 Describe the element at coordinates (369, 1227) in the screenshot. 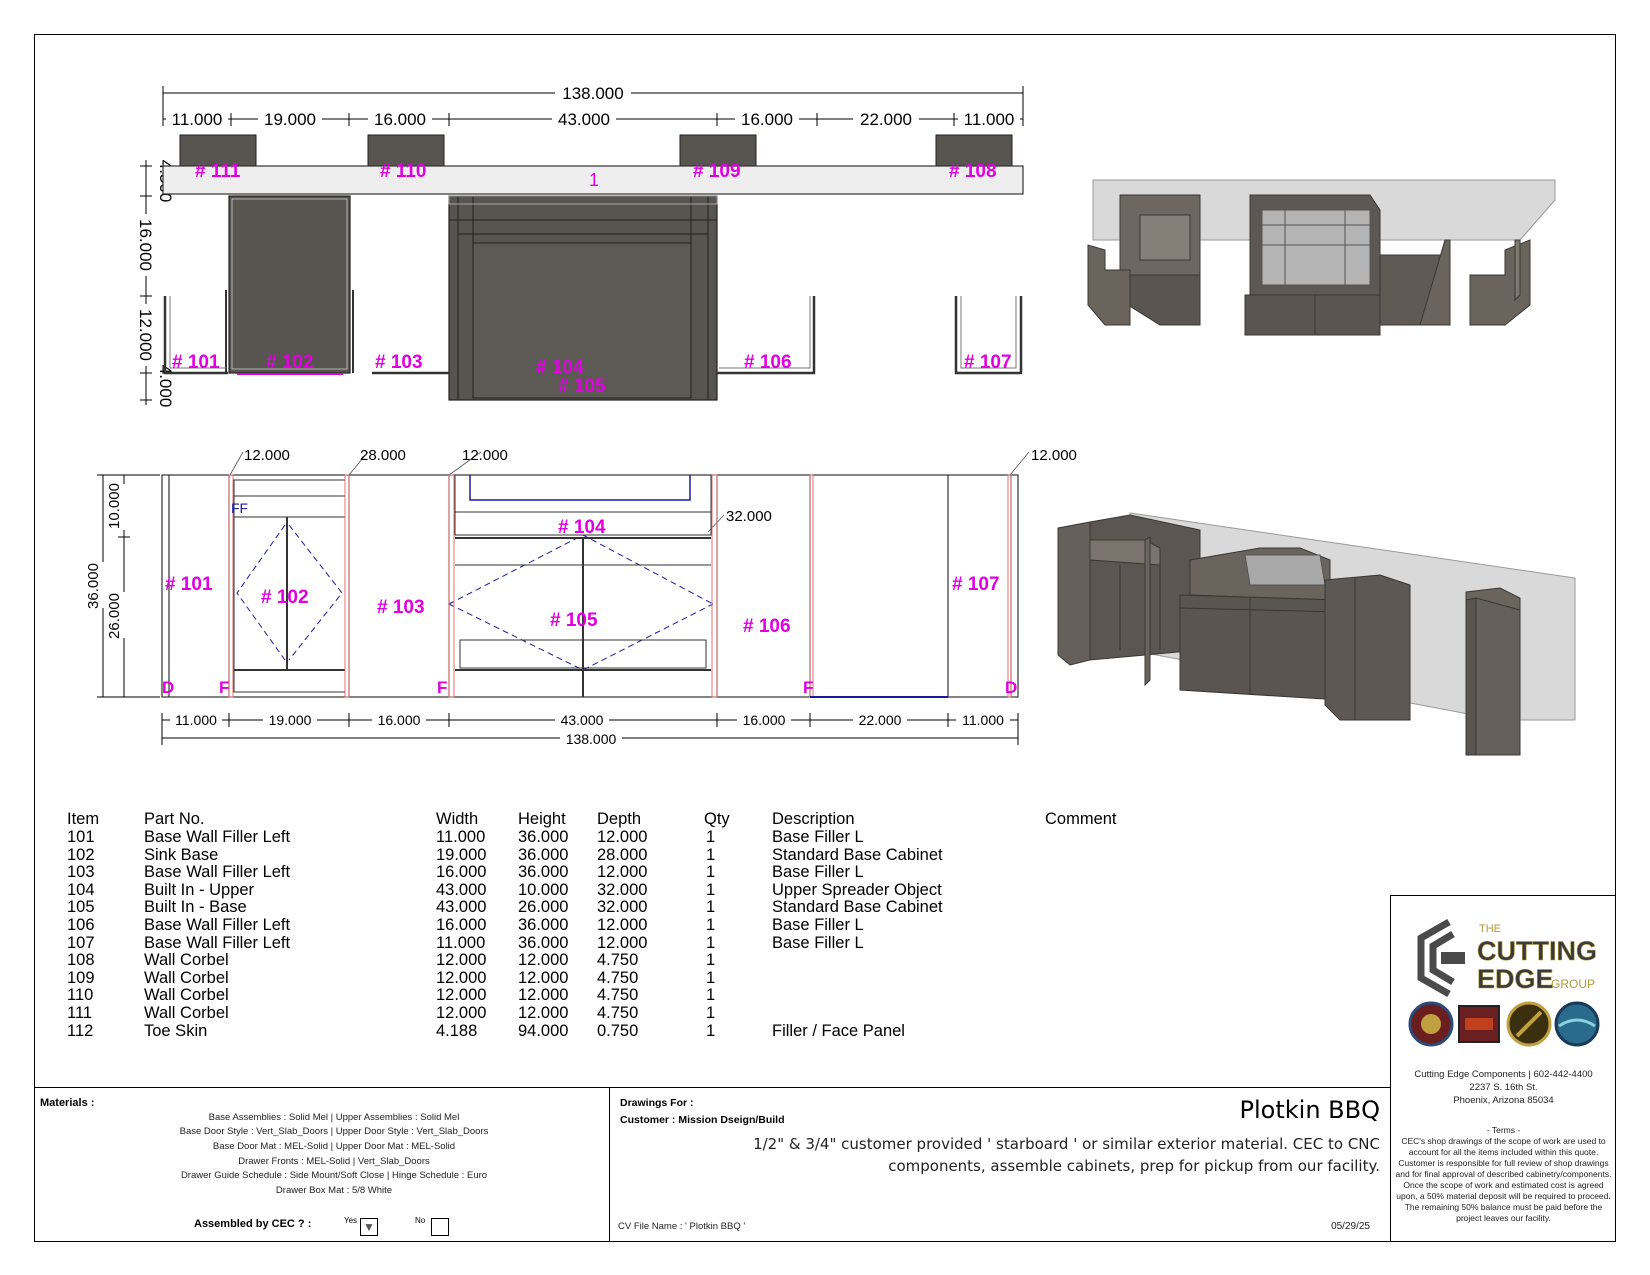

I see `yes-checkbox: ▼` at that location.